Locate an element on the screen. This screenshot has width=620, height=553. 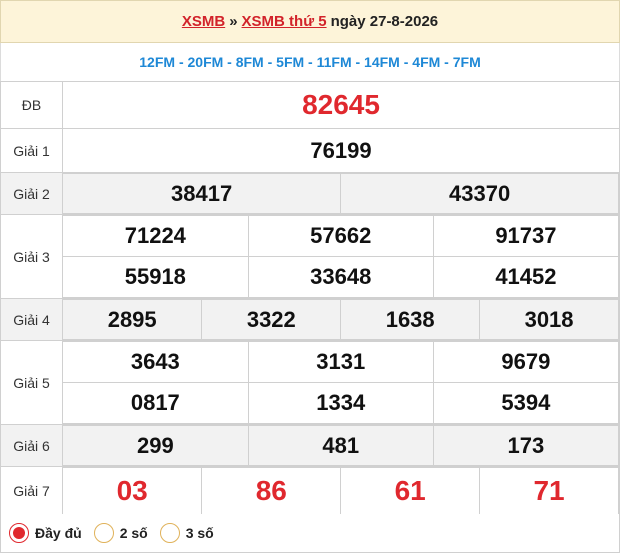
prize-g7-value: 71 is located at coordinates (549, 490).